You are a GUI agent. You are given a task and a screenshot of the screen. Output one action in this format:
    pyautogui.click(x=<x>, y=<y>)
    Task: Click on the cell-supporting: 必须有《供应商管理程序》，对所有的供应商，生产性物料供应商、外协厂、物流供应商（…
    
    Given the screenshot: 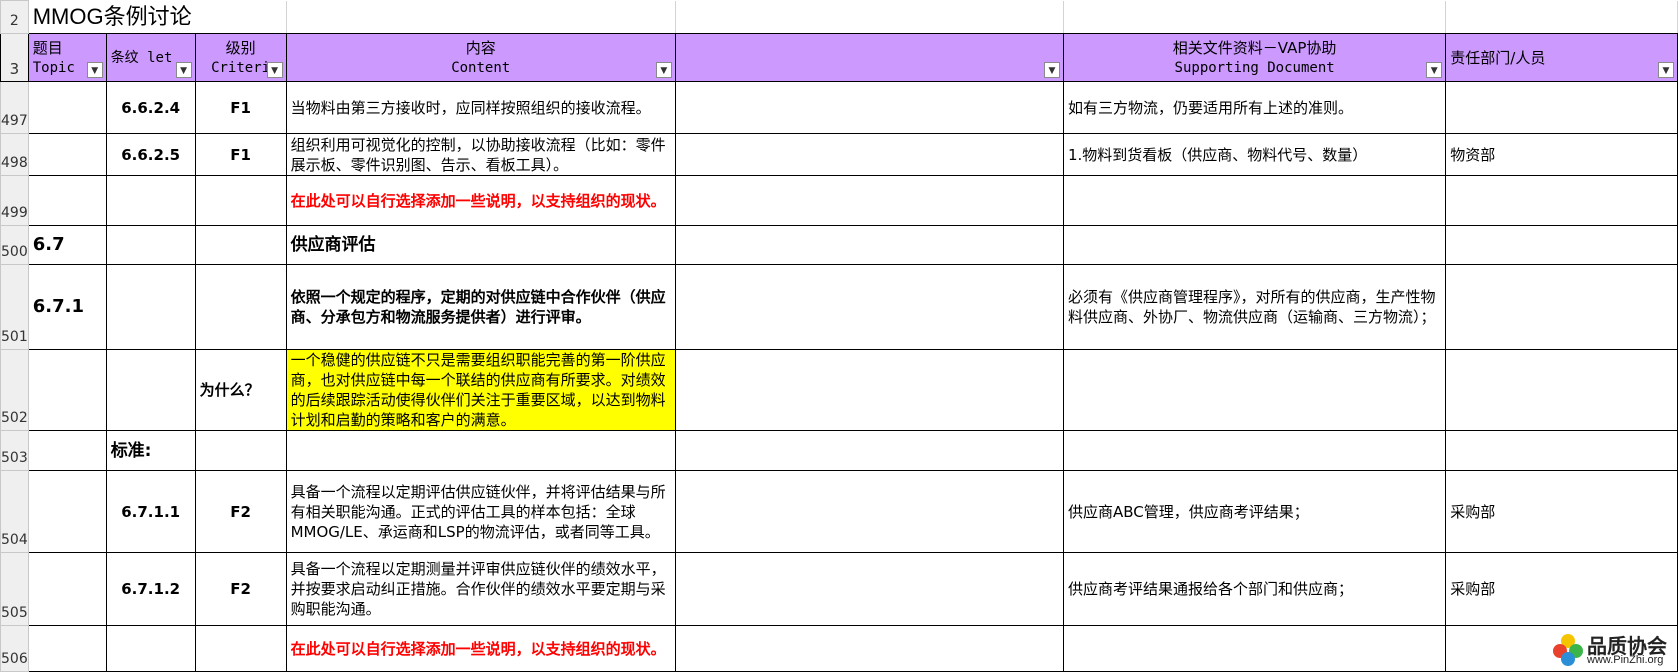 What is the action you would take?
    pyautogui.click(x=1254, y=307)
    